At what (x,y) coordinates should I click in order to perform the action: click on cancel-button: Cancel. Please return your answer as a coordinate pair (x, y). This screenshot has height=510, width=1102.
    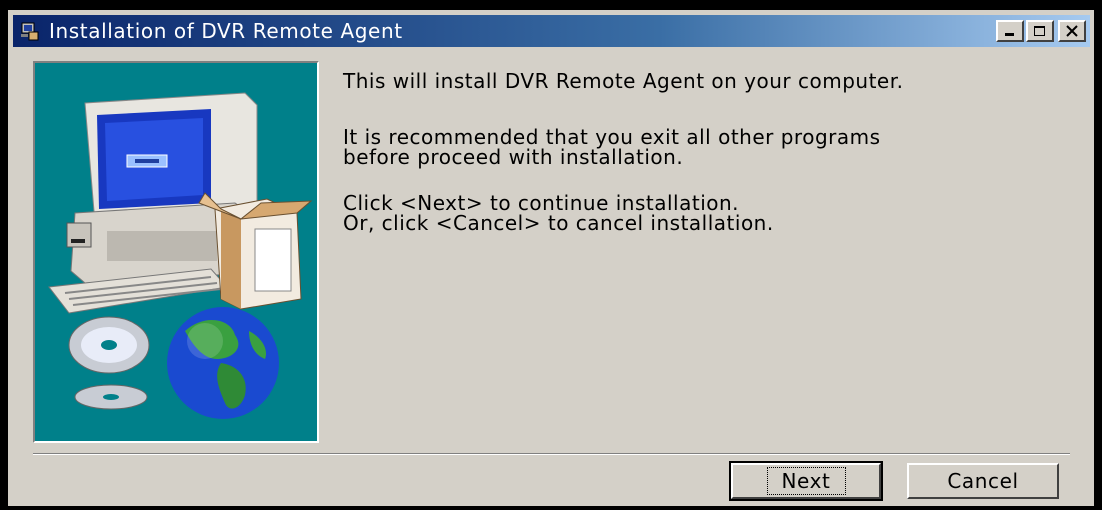
    Looking at the image, I should click on (983, 481).